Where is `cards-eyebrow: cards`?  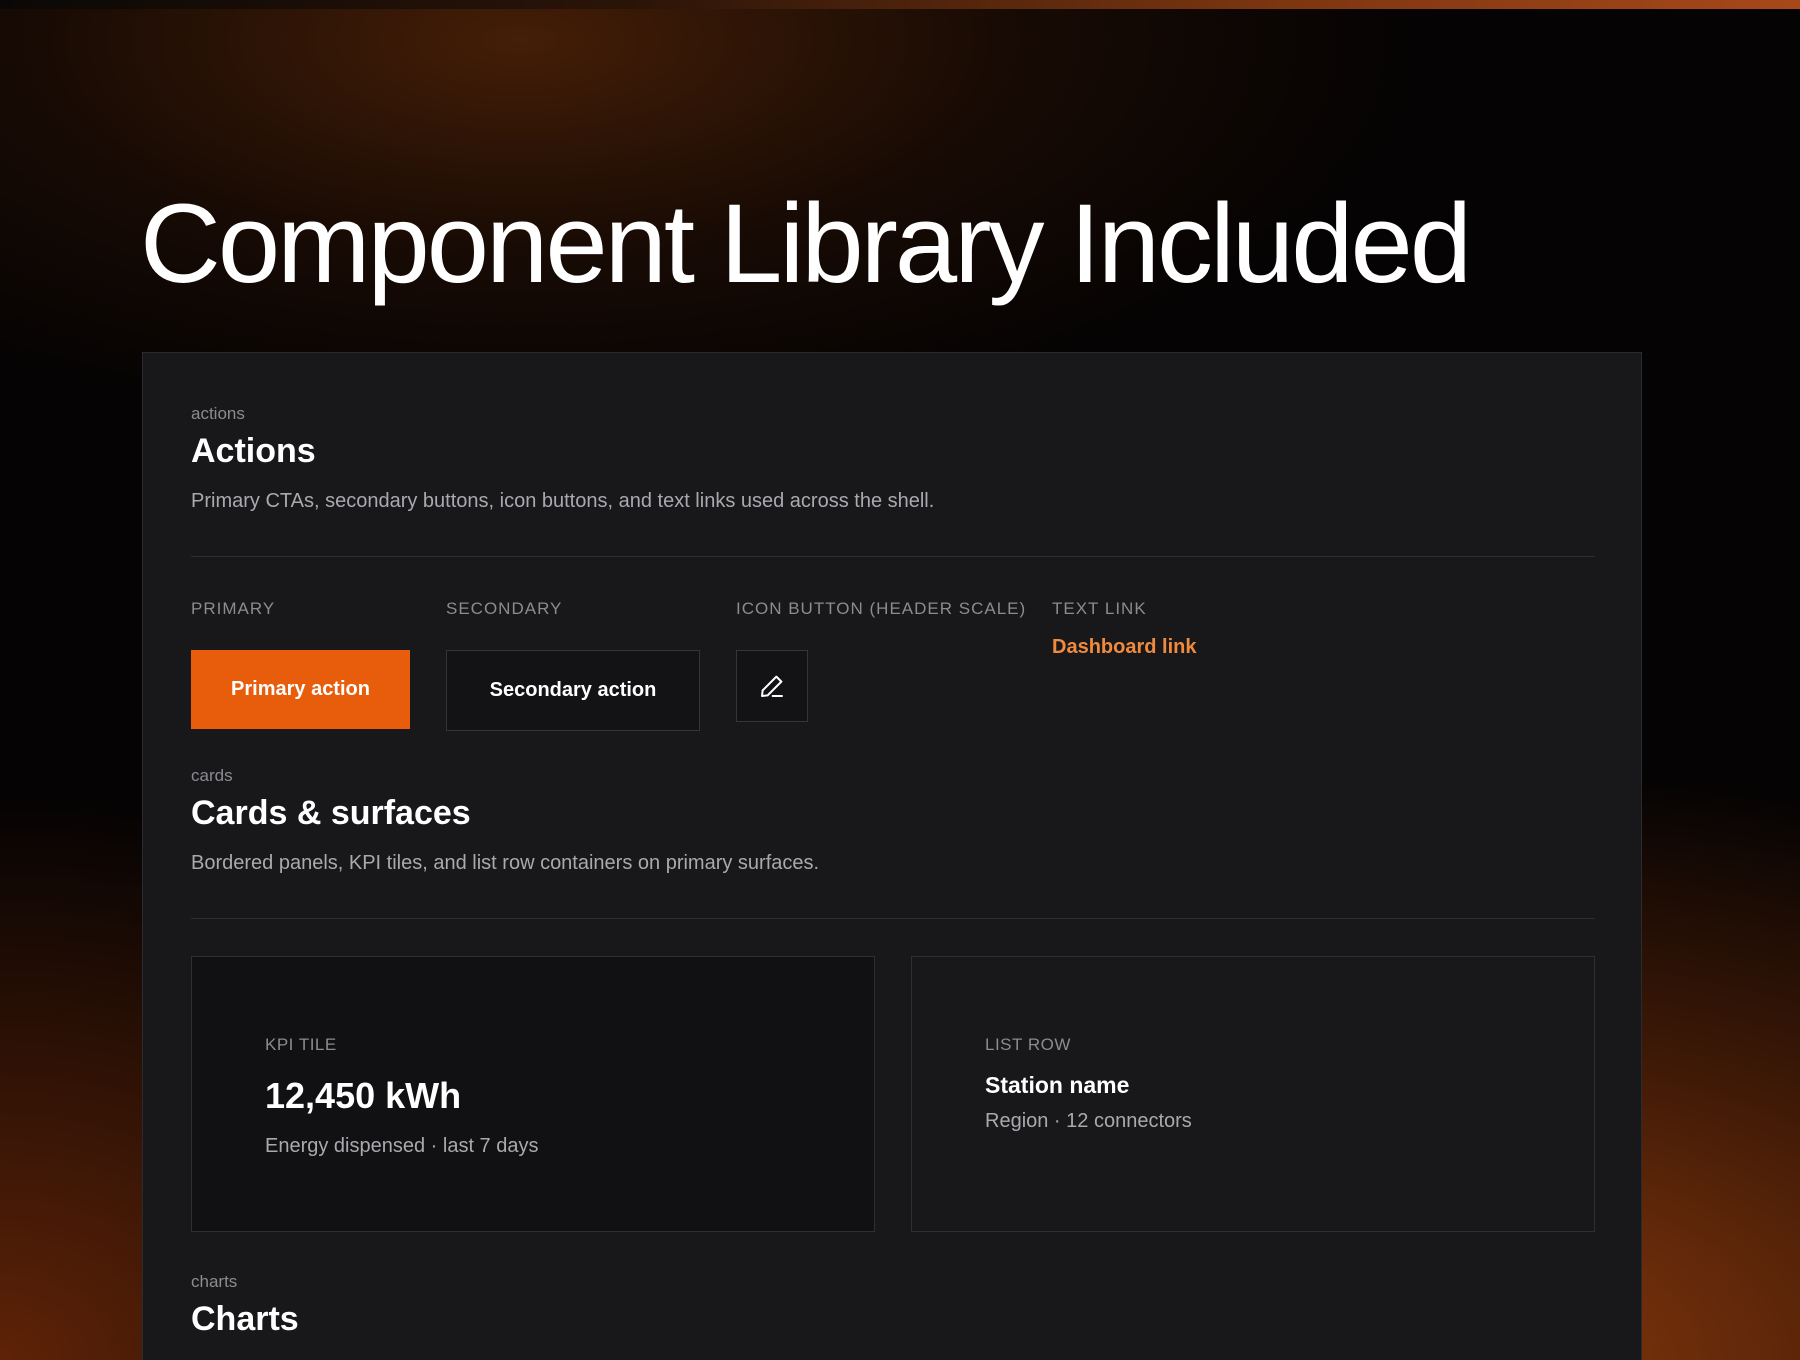
cards-eyebrow: cards is located at coordinates (212, 775).